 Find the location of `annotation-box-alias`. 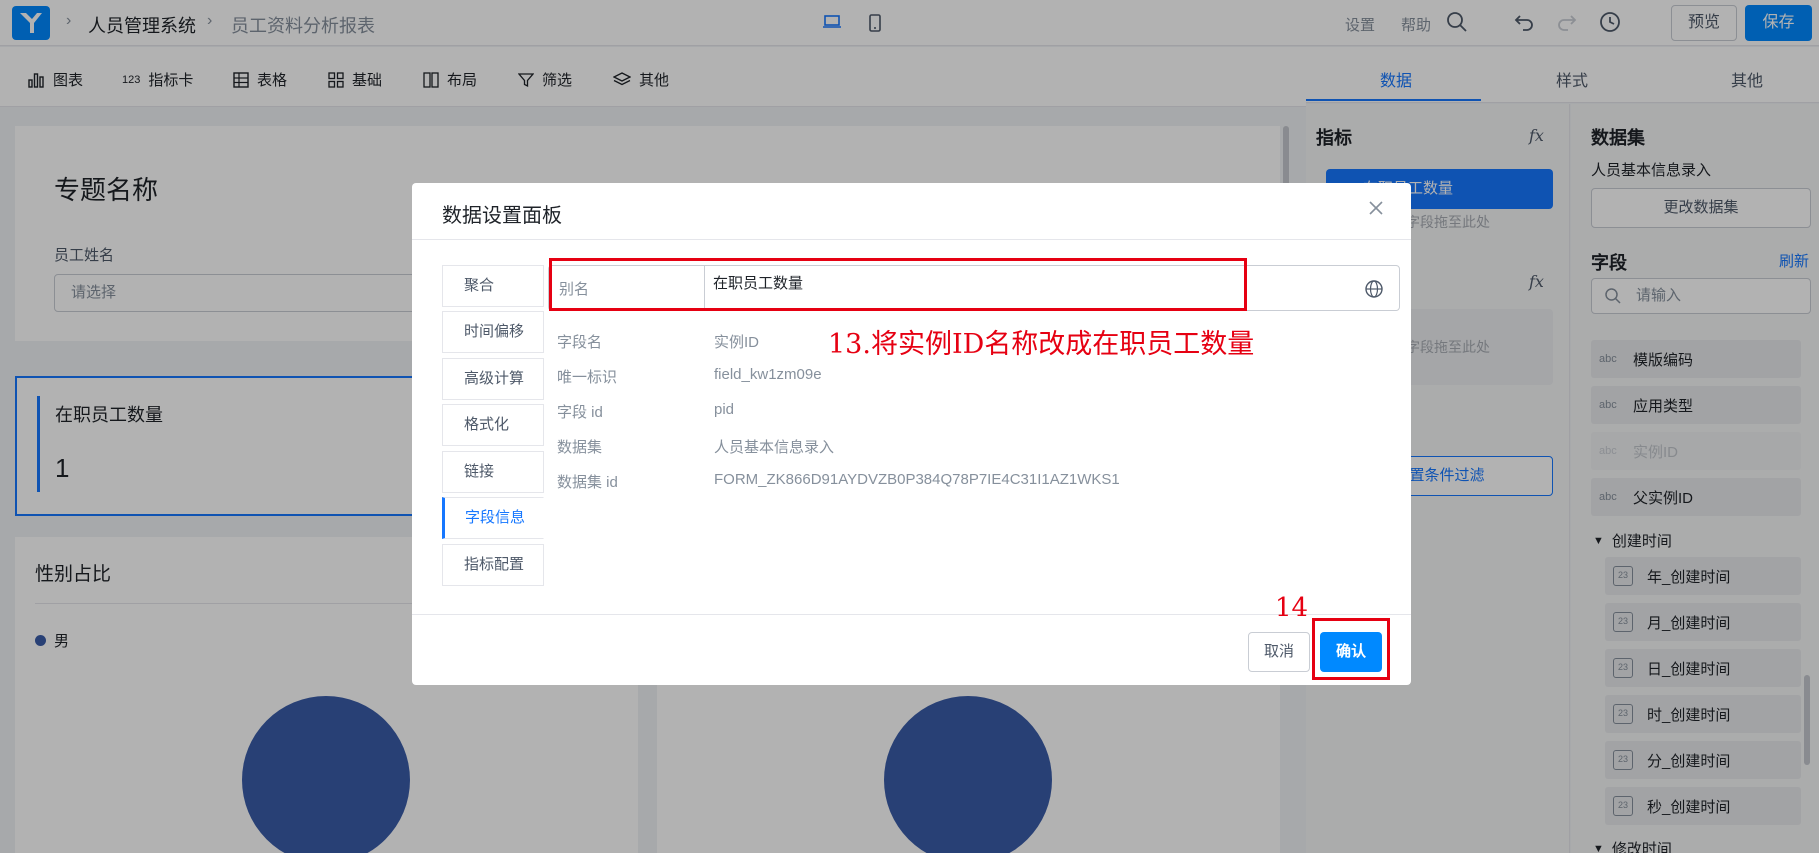

annotation-box-alias is located at coordinates (898, 284).